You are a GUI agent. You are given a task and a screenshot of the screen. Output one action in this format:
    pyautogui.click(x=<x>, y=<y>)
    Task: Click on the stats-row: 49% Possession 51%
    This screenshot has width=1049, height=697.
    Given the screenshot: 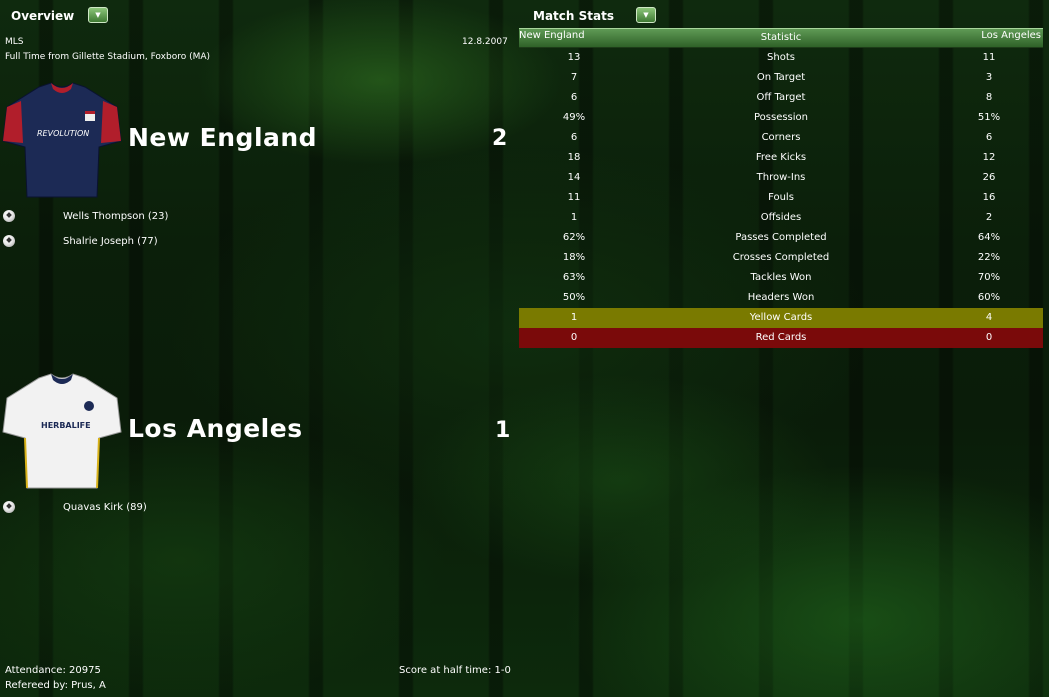 What is the action you would take?
    pyautogui.click(x=781, y=118)
    